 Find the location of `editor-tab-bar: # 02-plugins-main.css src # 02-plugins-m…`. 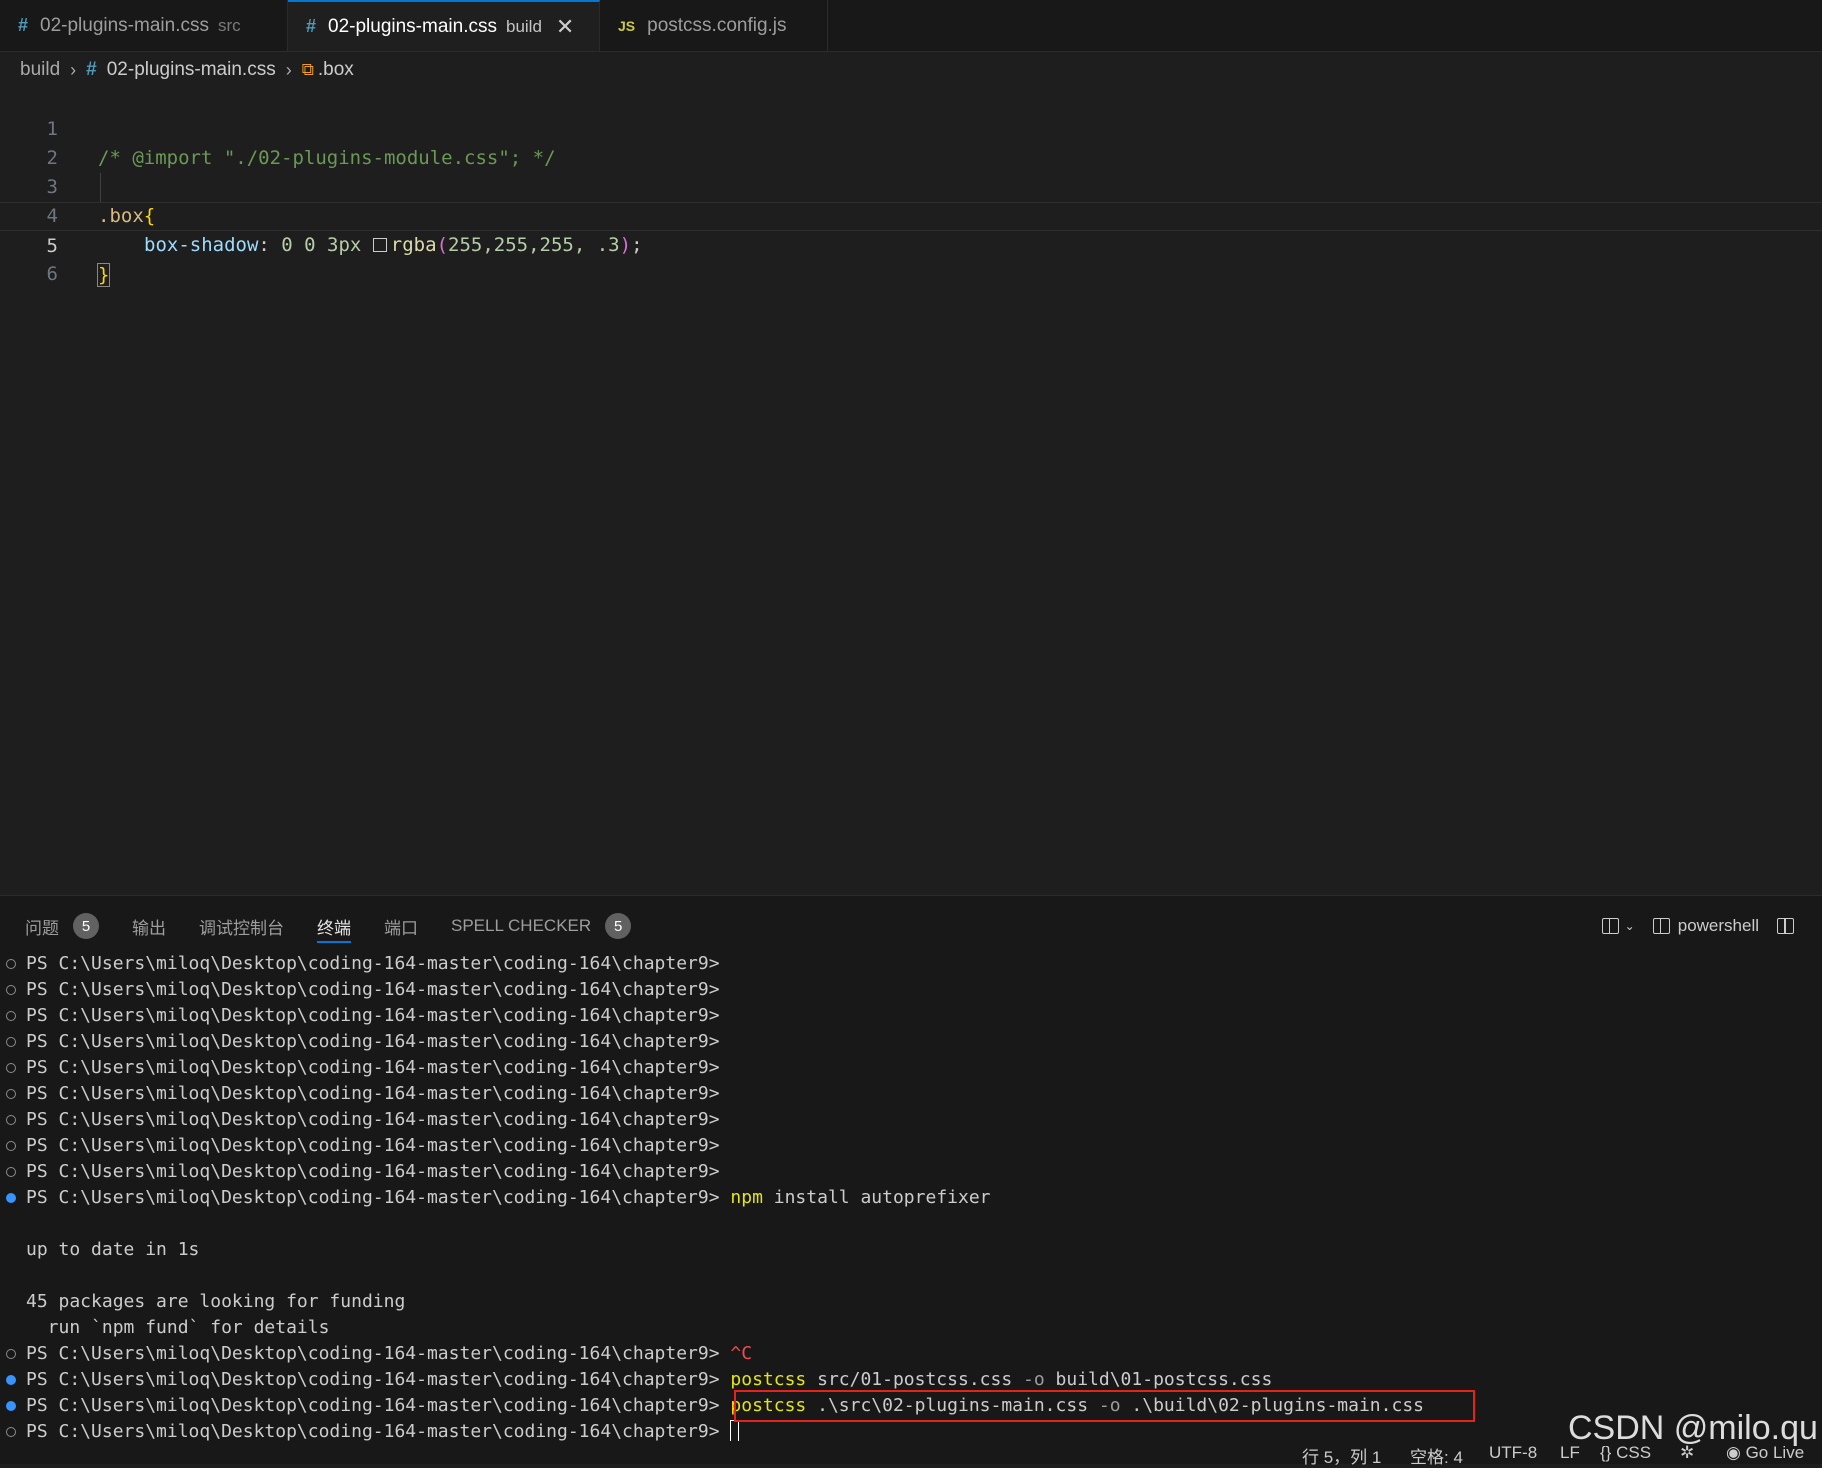

editor-tab-bar: # 02-plugins-main.css src # 02-plugins-m… is located at coordinates (911, 26).